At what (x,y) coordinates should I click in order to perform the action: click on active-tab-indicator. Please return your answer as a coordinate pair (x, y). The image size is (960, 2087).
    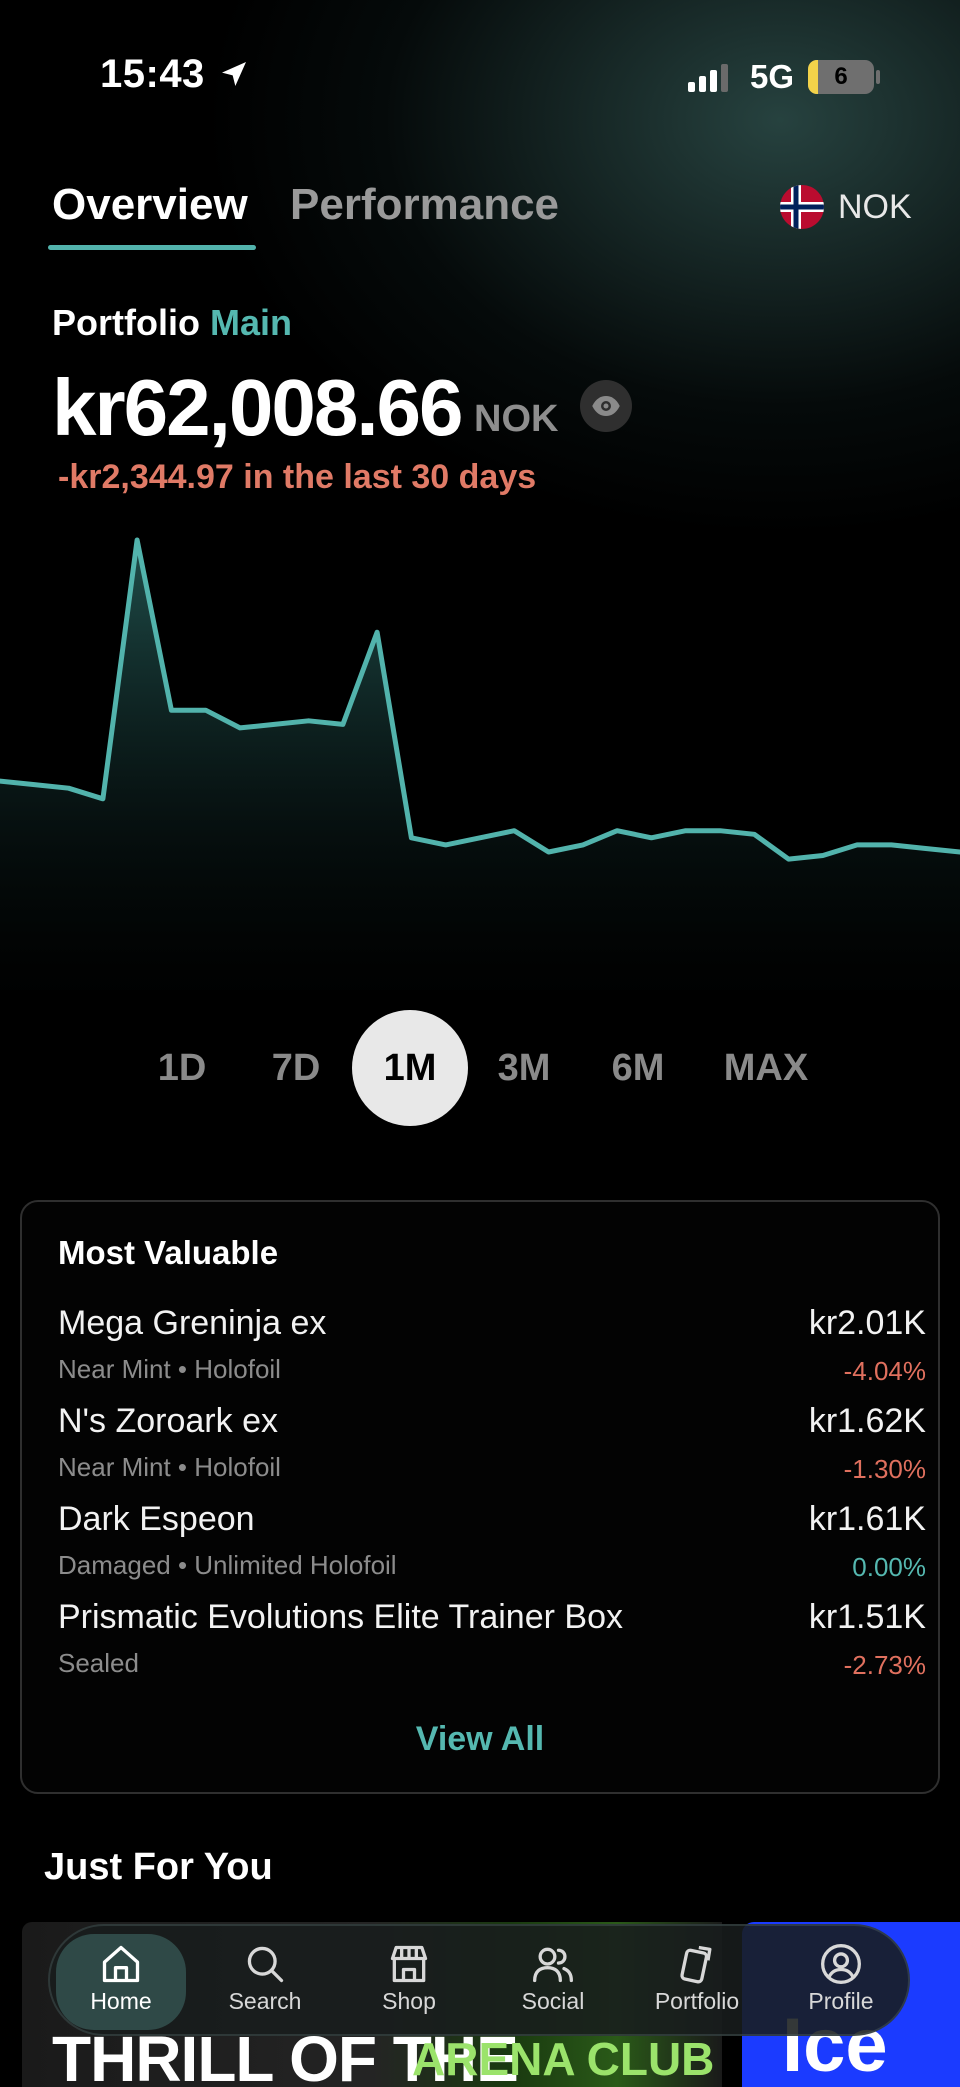
    Looking at the image, I should click on (152, 247).